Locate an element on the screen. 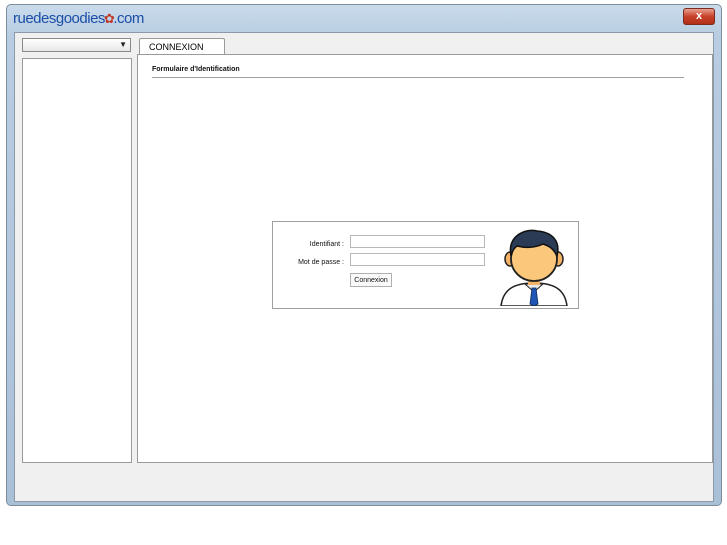  login-box: Identifiant : Mot de passe : Connexion is located at coordinates (425, 265).